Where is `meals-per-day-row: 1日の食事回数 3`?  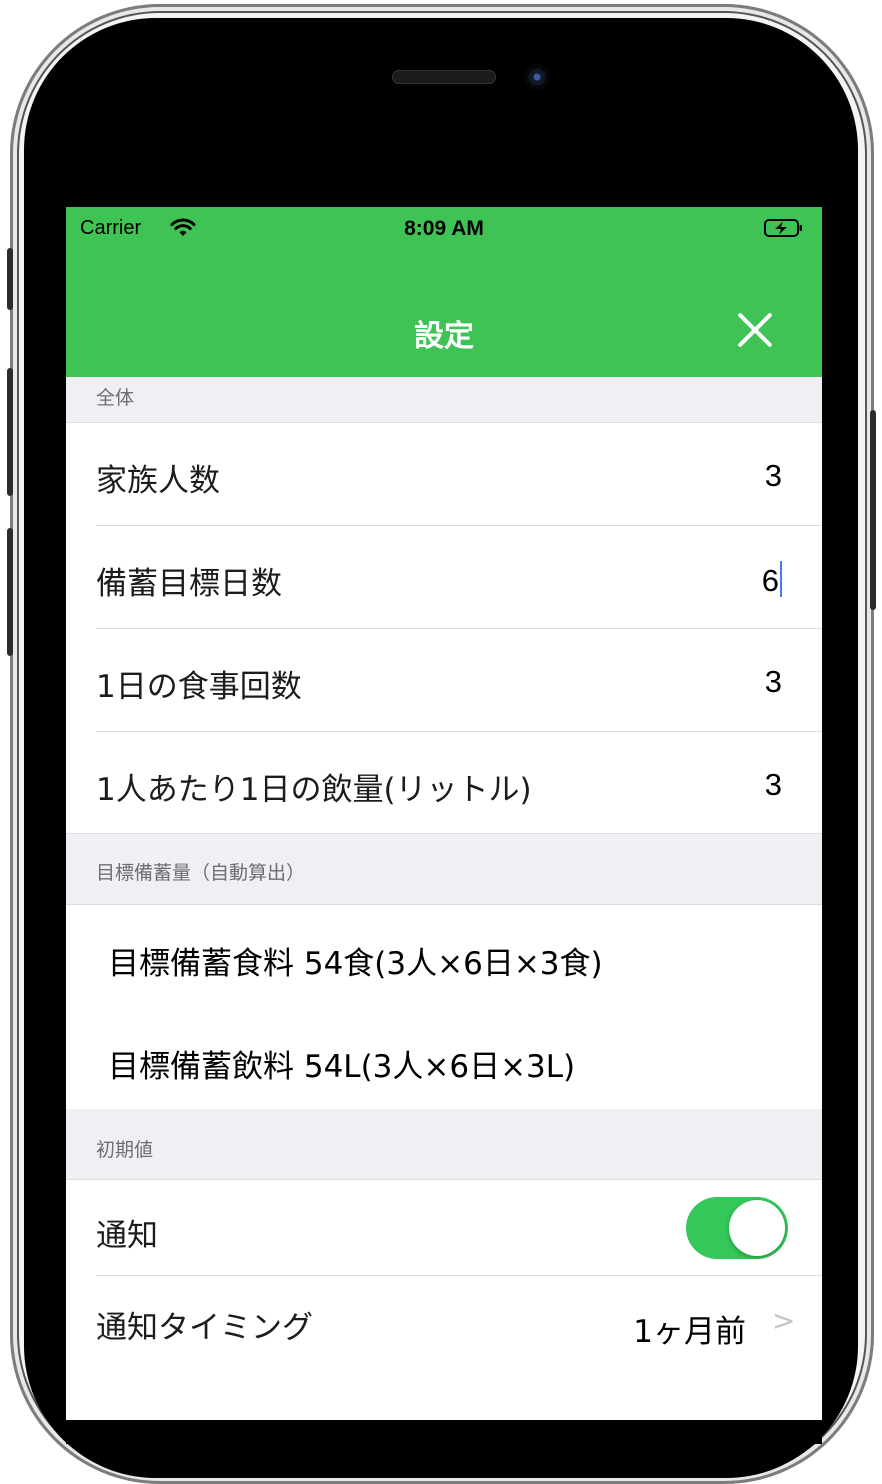 meals-per-day-row: 1日の食事回数 3 is located at coordinates (444, 680).